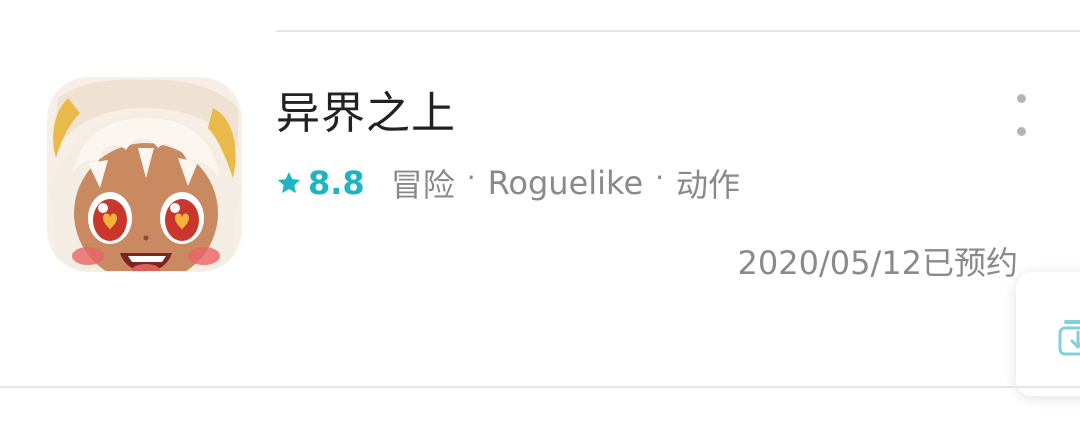 The height and width of the screenshot is (423, 1080). Describe the element at coordinates (336, 183) in the screenshot. I see `rating-score: 8.8` at that location.